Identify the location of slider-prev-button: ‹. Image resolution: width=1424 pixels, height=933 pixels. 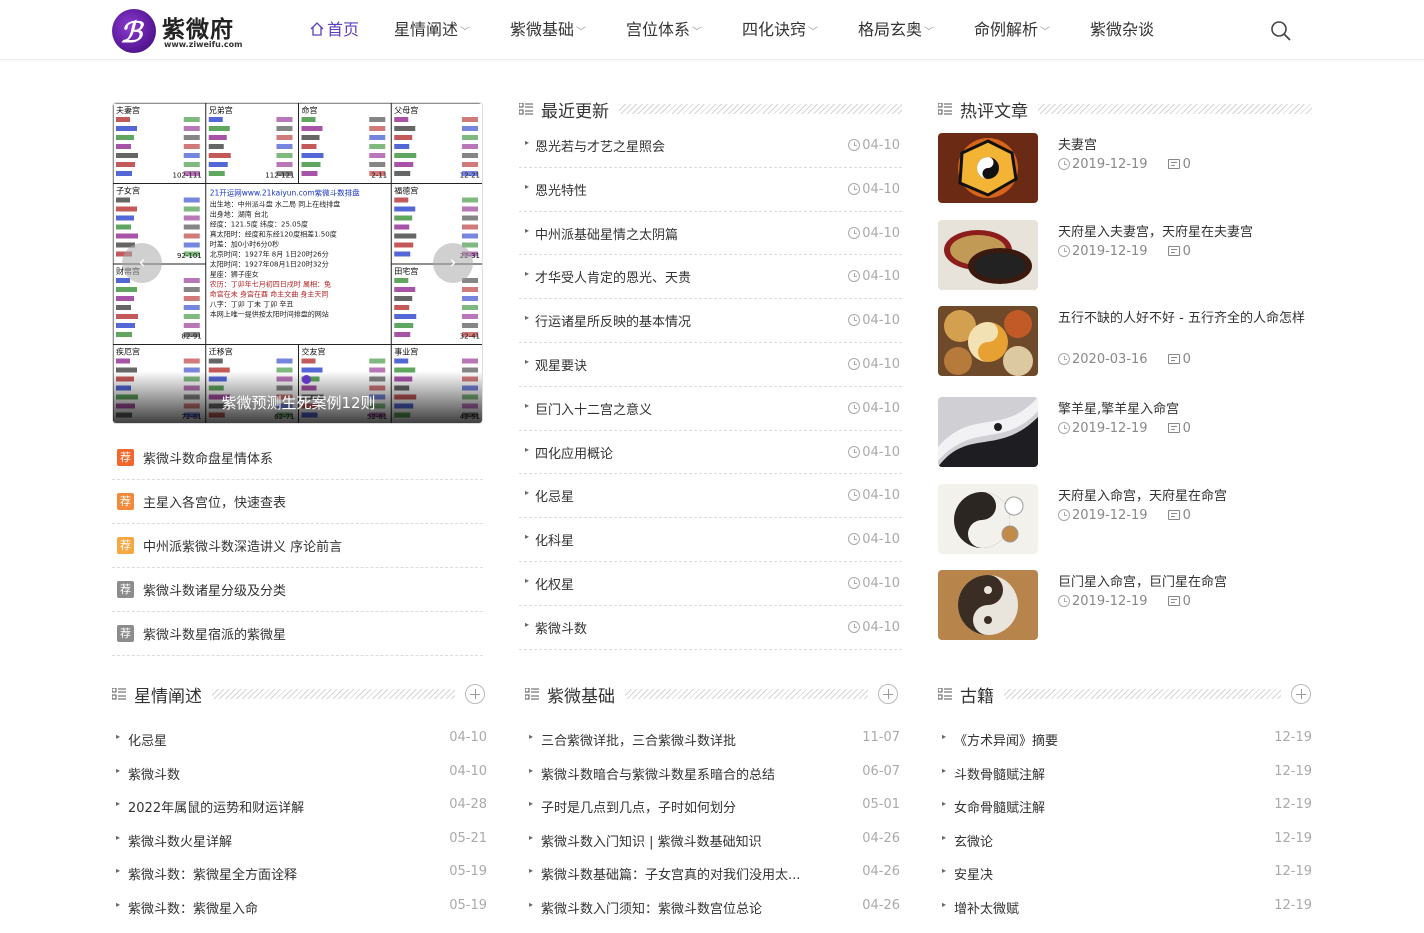
(142, 263).